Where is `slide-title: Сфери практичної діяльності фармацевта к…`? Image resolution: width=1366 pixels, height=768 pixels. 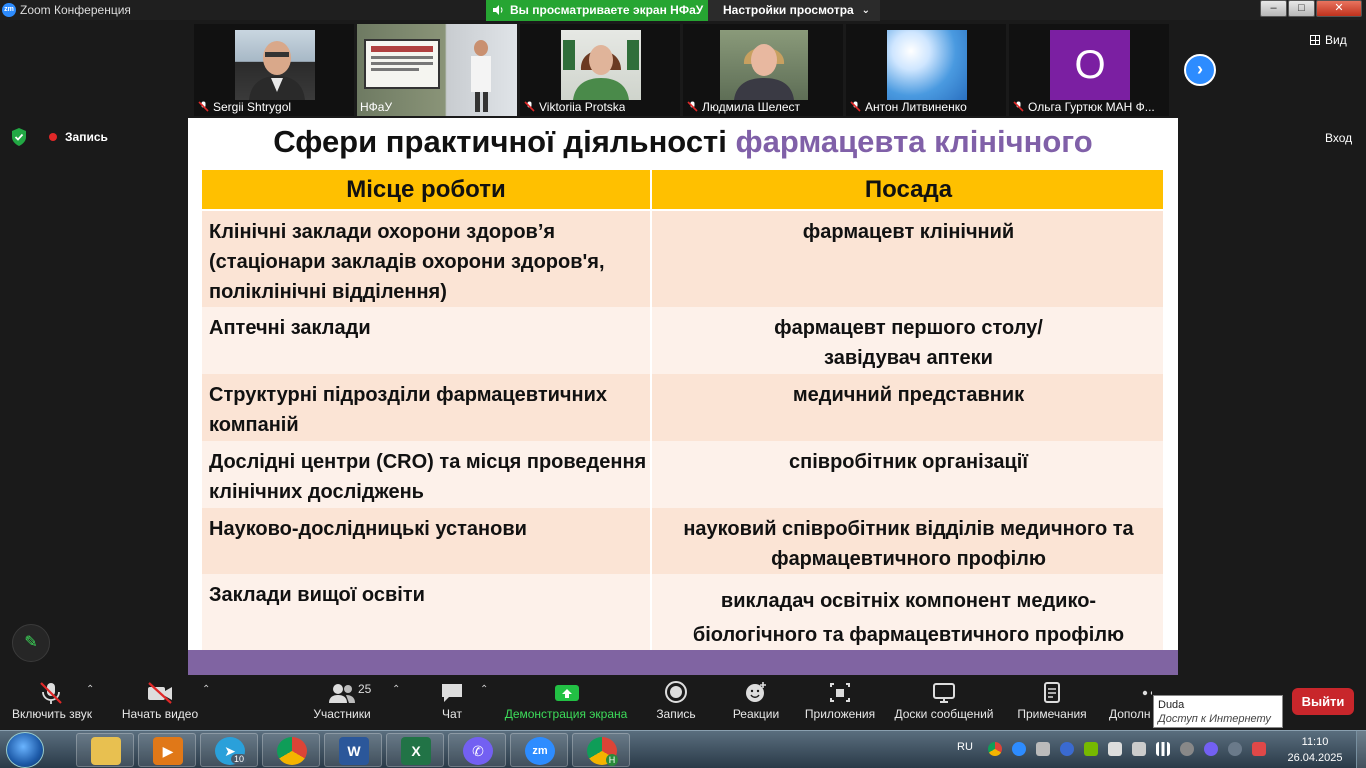 slide-title: Сфери практичної діяльності фармацевта к… is located at coordinates (683, 142).